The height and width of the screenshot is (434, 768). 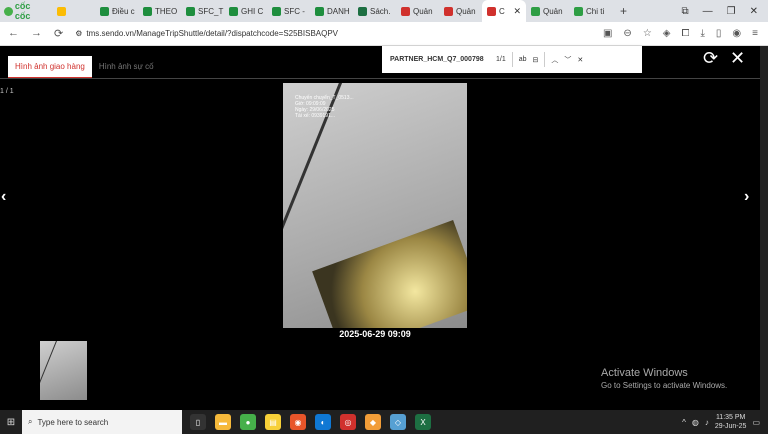 What do you see at coordinates (667, 33) in the screenshot?
I see `shield-icon: ◈` at bounding box center [667, 33].